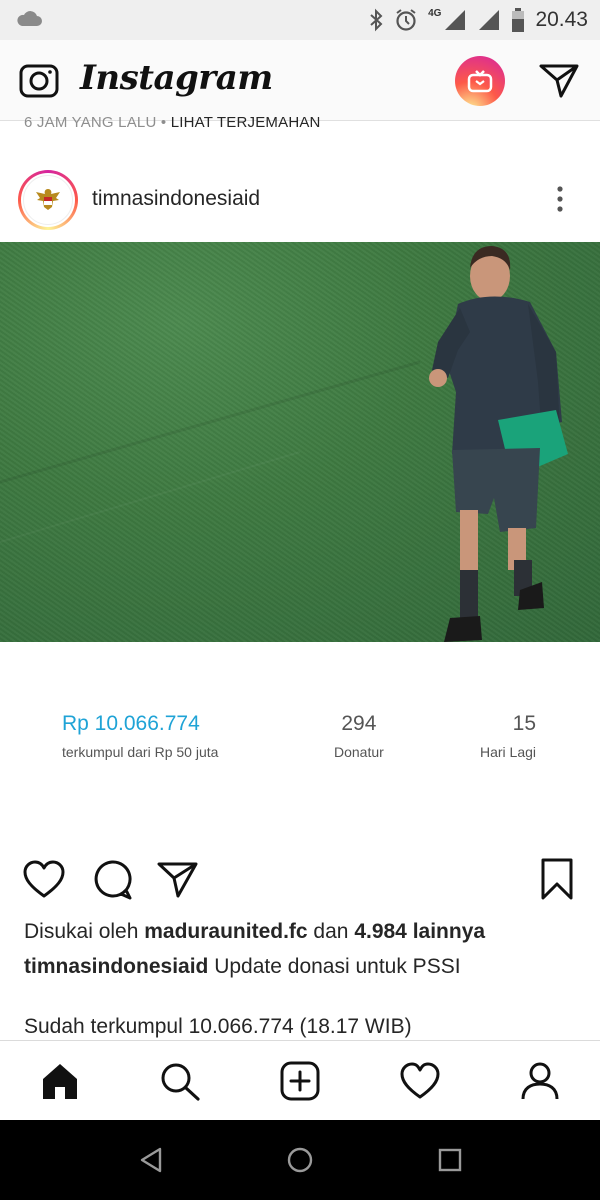  I want to click on comment-icon, so click(112, 880).